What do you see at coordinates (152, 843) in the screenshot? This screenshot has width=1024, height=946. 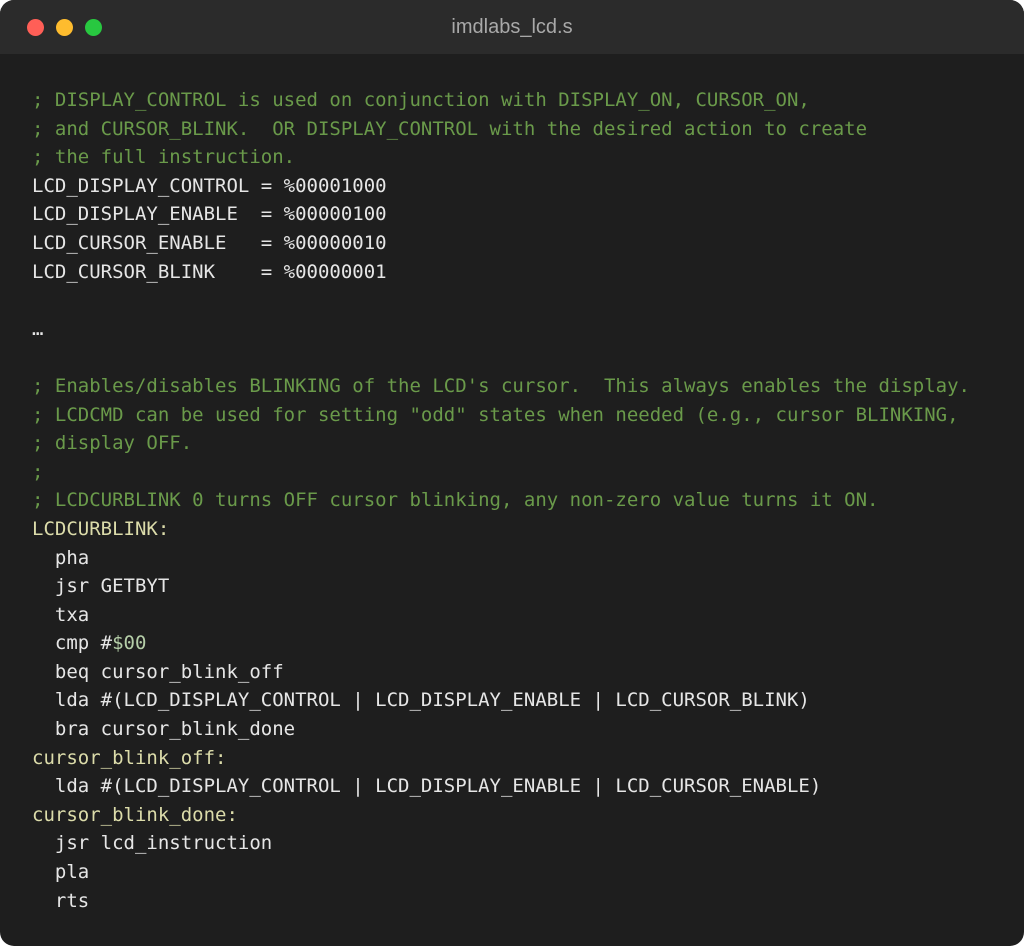 I see `code-token-plain: jsr lcd_instruction` at bounding box center [152, 843].